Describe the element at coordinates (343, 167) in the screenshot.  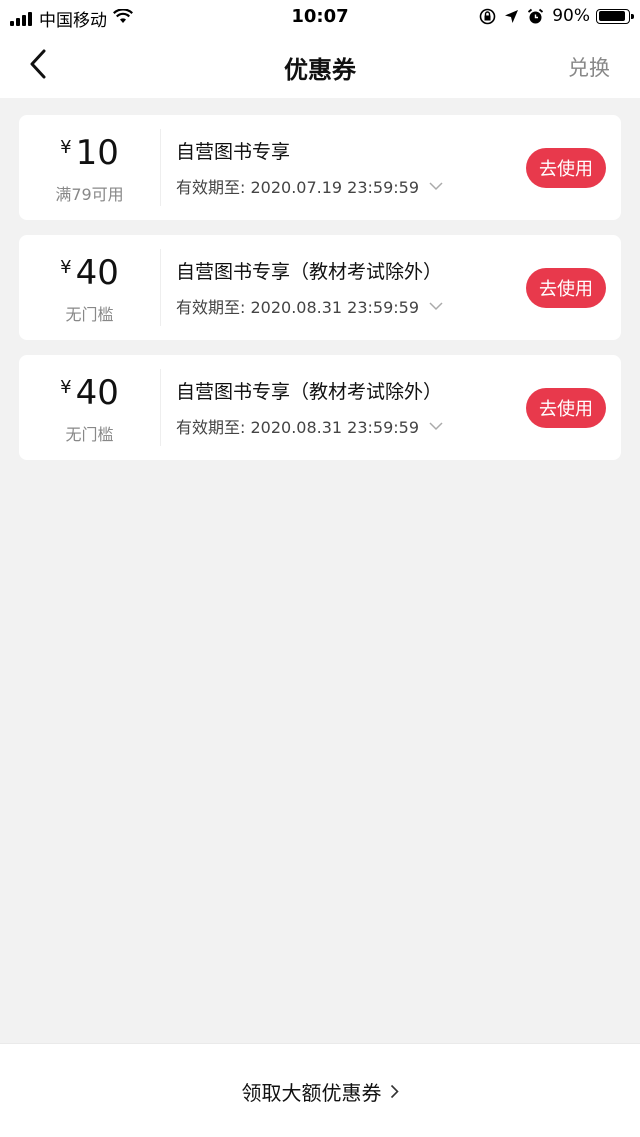
I see `coupon-info: 自营图书专享 有效期至: 2020.07.19 23:59:59` at that location.